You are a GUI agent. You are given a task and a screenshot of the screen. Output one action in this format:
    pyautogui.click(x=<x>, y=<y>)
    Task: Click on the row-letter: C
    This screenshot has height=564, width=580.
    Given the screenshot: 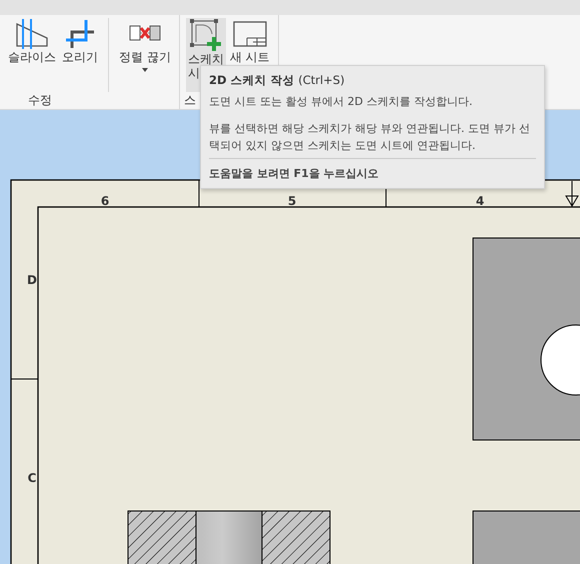 What is the action you would take?
    pyautogui.click(x=32, y=478)
    